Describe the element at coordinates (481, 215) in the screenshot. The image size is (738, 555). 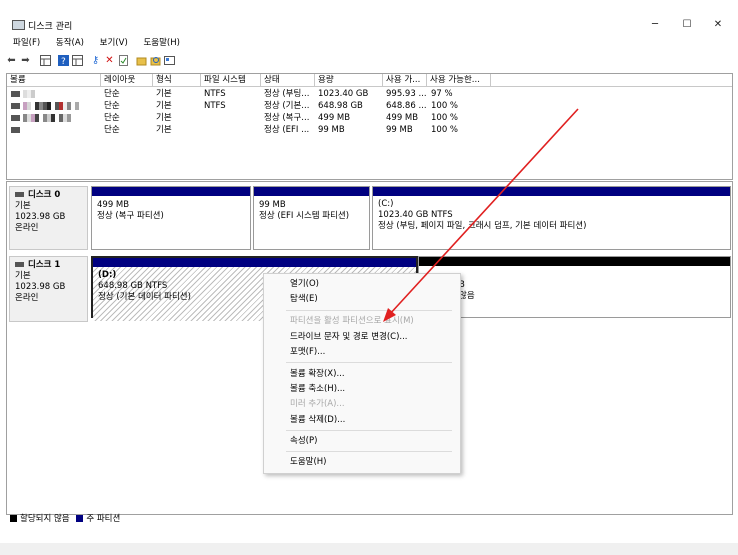
I see `annotation-arrow` at that location.